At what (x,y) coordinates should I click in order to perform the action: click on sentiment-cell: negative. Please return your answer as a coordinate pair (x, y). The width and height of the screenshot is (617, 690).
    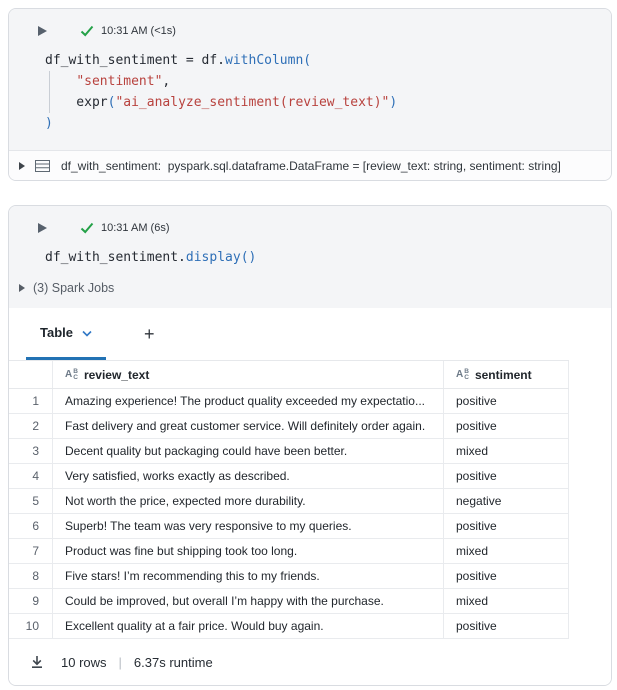
    Looking at the image, I should click on (506, 501).